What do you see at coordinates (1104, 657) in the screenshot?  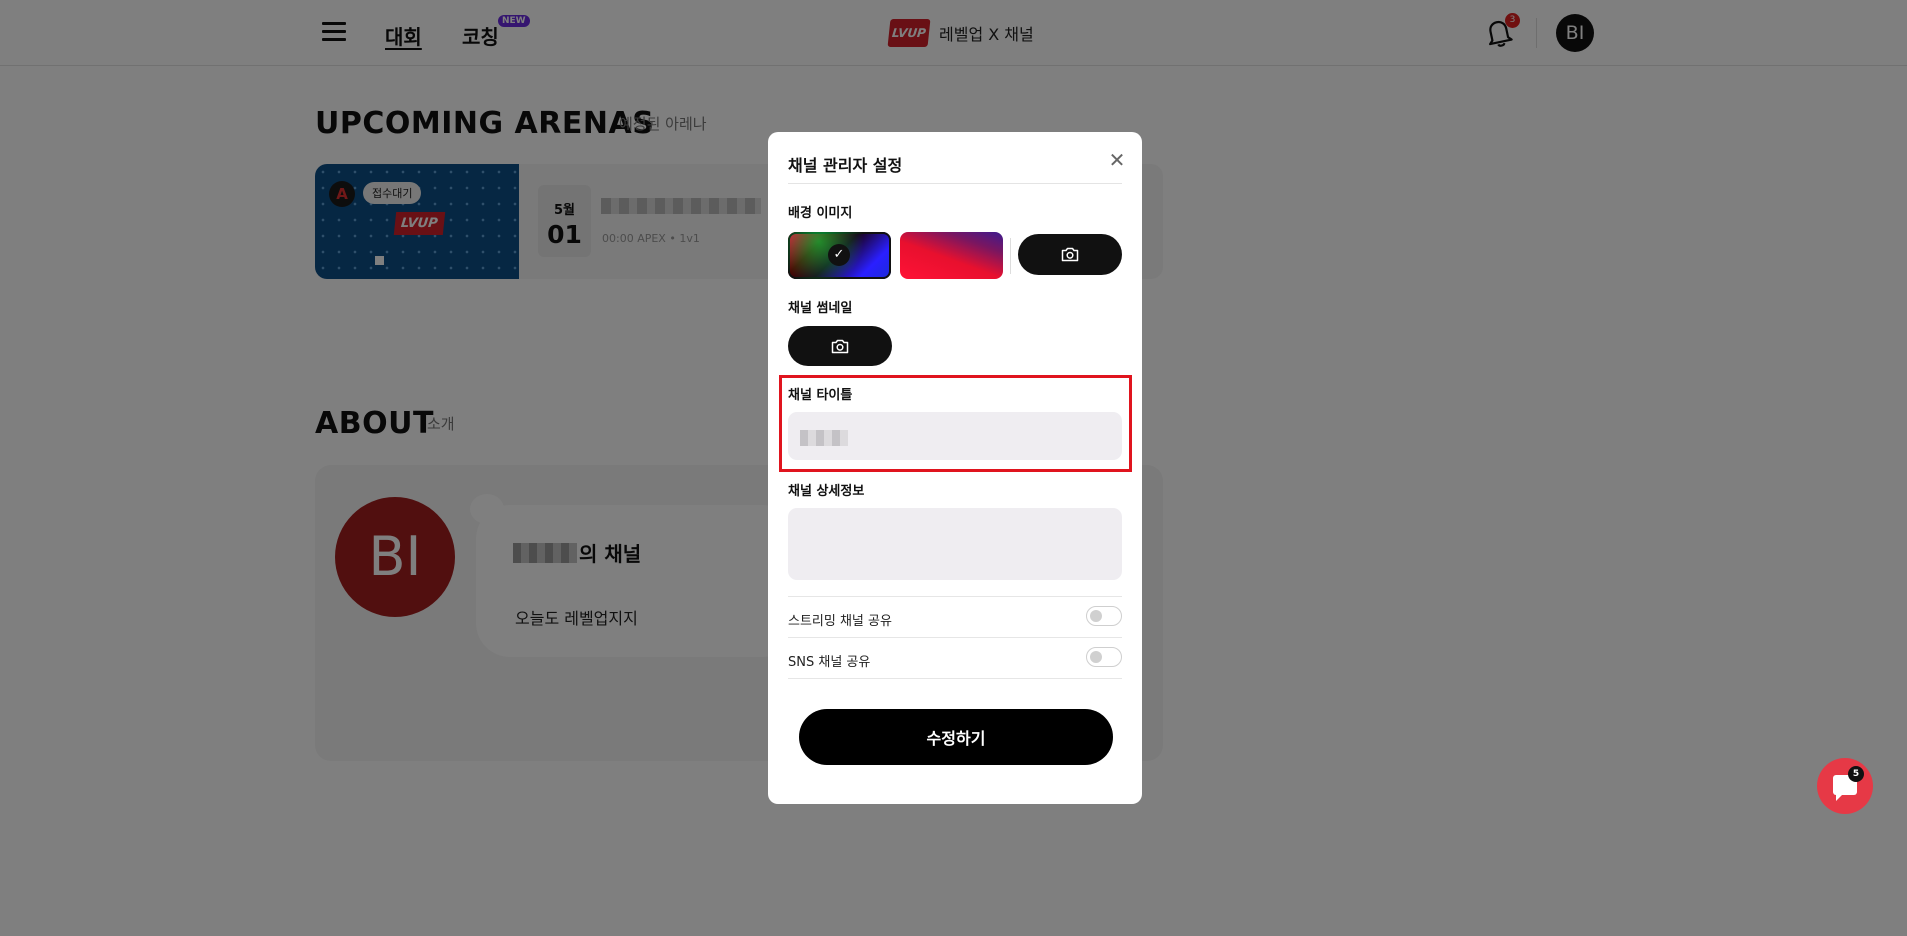 I see `sns-share-toggle` at bounding box center [1104, 657].